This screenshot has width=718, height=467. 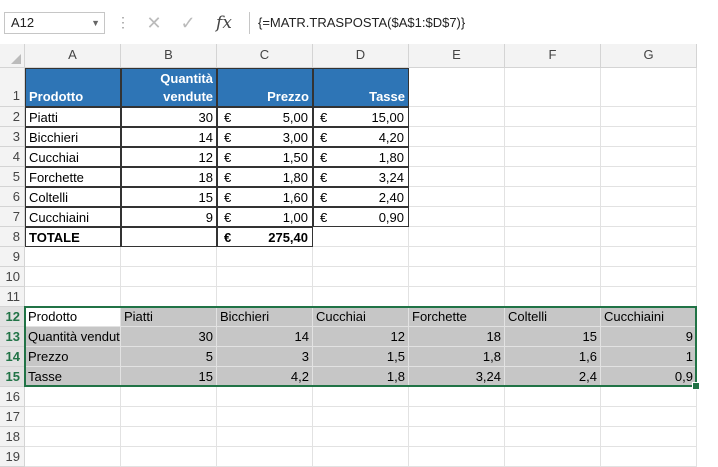 What do you see at coordinates (73, 237) in the screenshot?
I see `total-label: TOTALE` at bounding box center [73, 237].